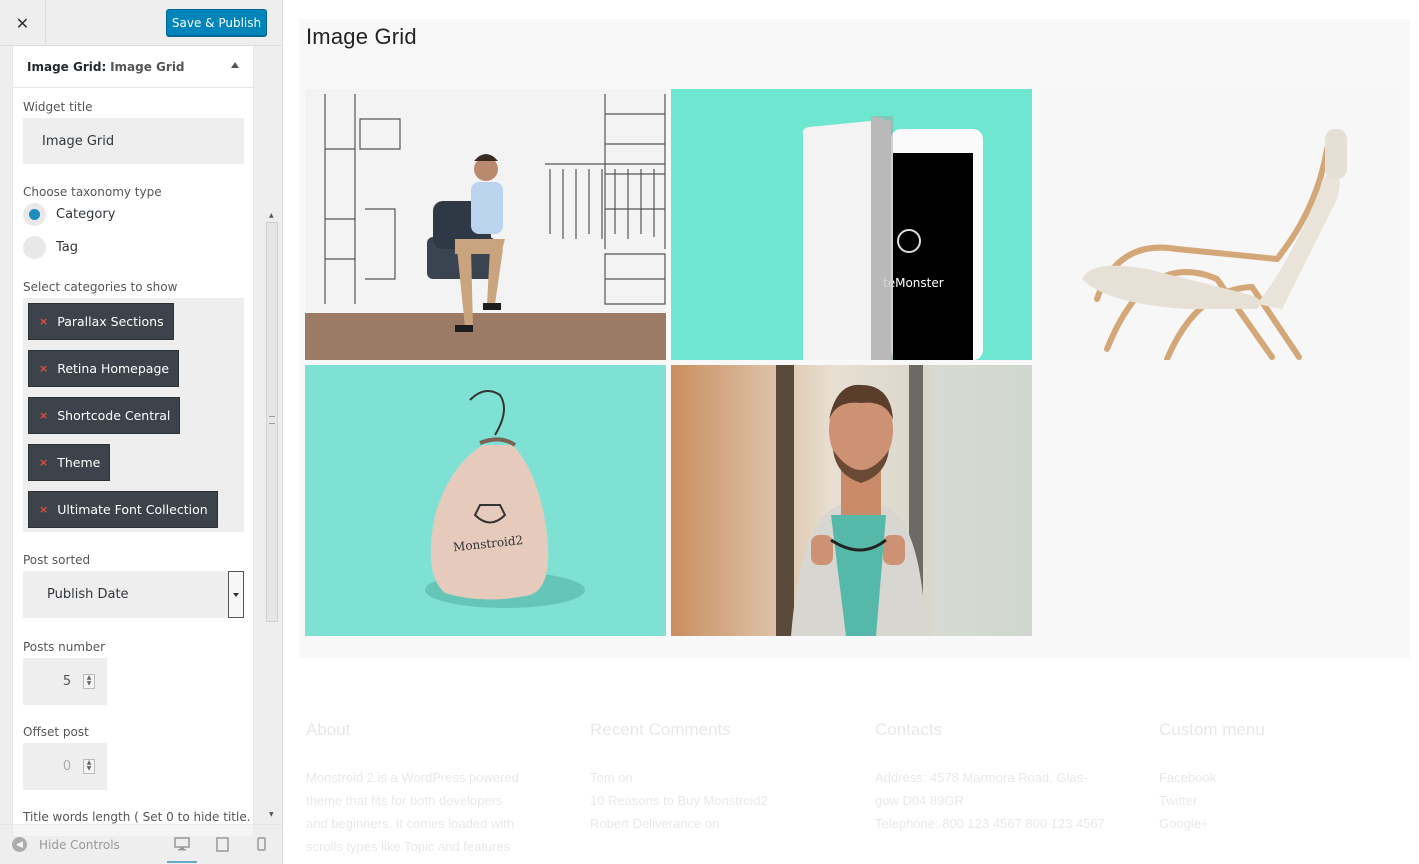  Describe the element at coordinates (981, 777) in the screenshot. I see `footer-text: Address: 4578 Marmora Road, Glas-` at that location.